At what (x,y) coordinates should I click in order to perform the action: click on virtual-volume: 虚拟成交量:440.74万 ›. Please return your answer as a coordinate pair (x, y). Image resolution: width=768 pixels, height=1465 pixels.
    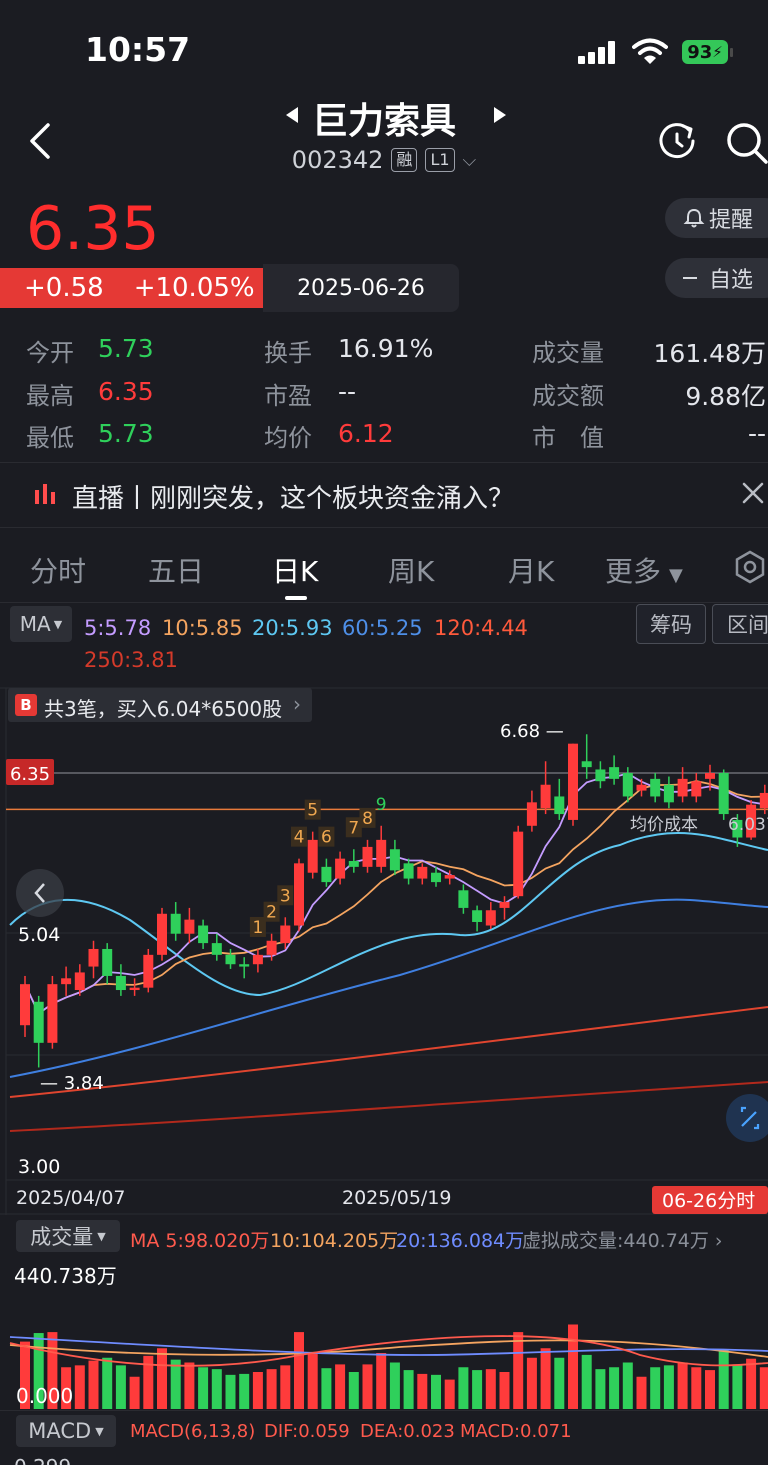
    Looking at the image, I should click on (622, 1239).